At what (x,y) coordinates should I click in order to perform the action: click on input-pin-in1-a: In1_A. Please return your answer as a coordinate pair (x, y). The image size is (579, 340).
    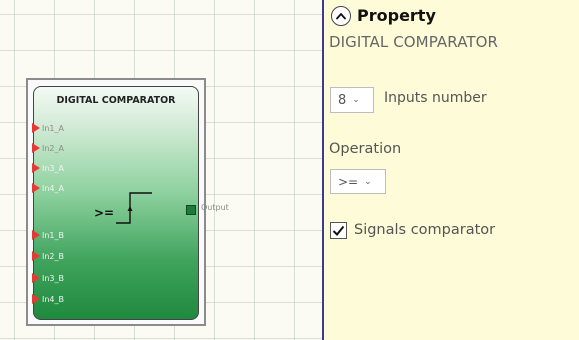
    Looking at the image, I should click on (48, 128).